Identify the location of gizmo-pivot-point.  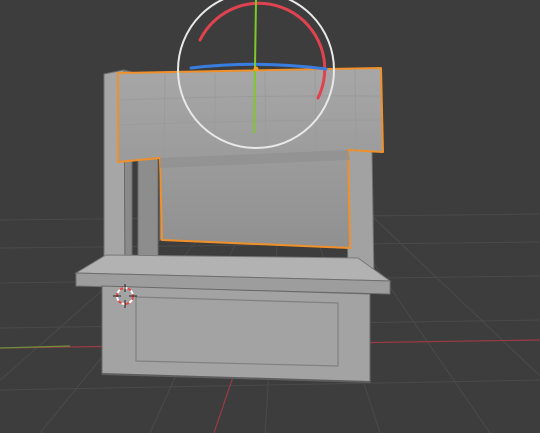
(256, 69).